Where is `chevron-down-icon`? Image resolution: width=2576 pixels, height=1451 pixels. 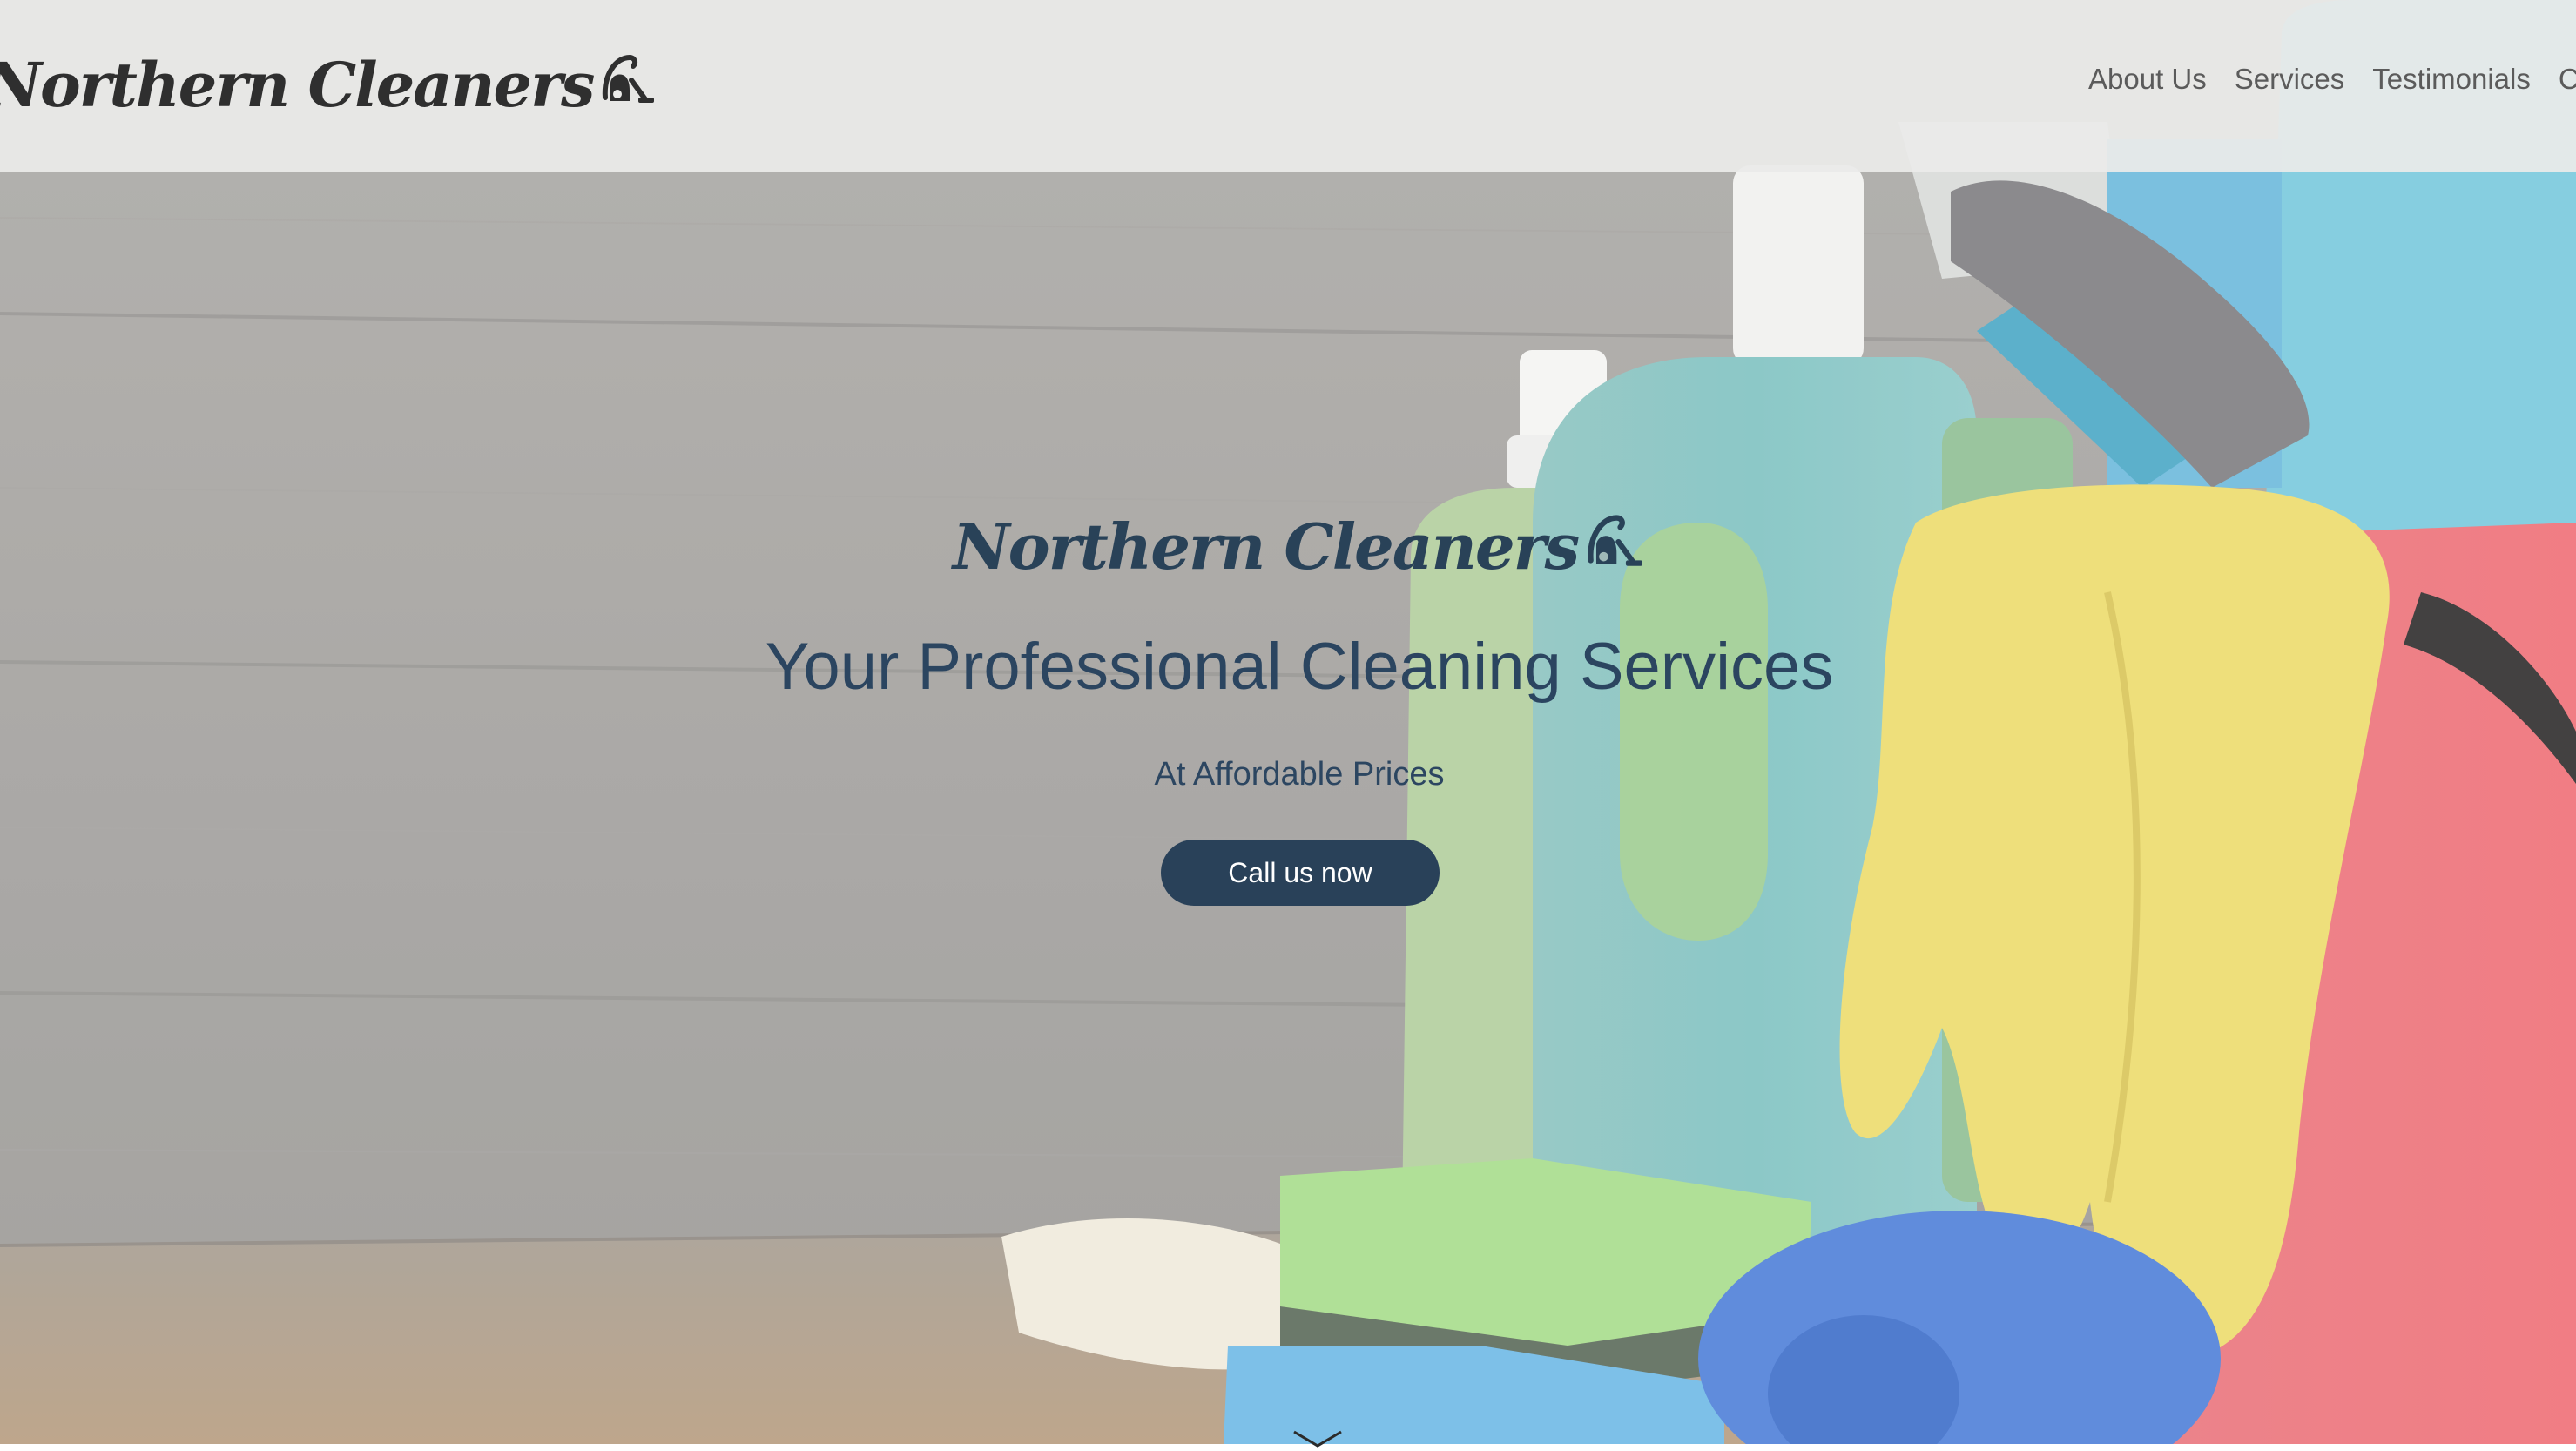
chevron-down-icon is located at coordinates (1317, 1438).